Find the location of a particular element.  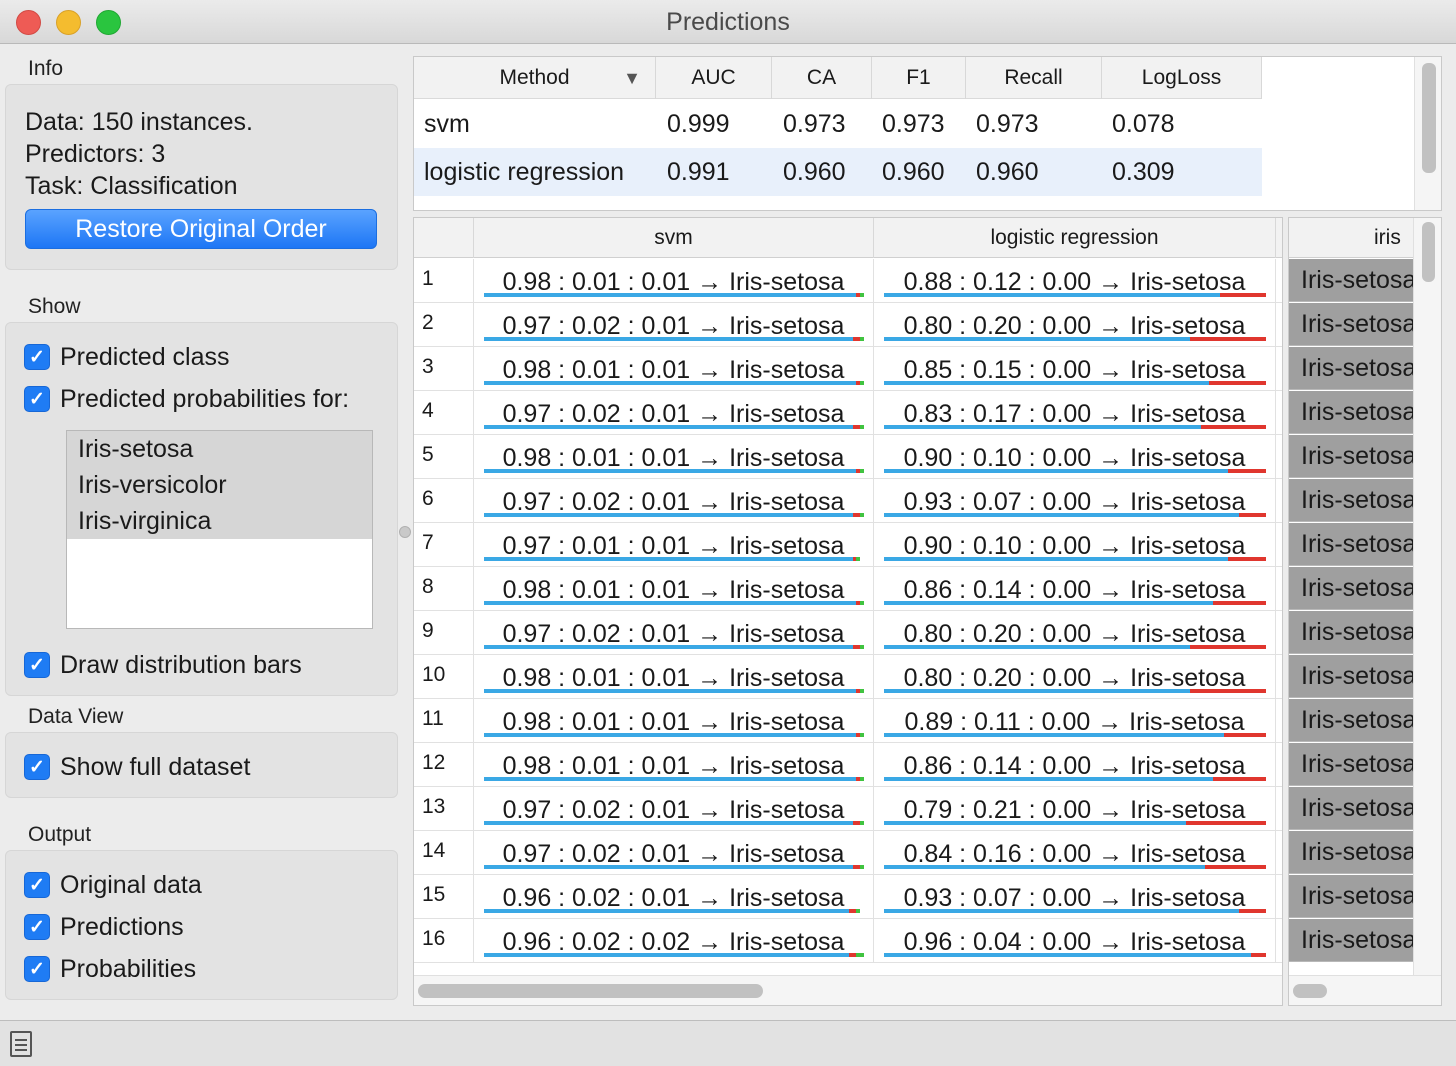

show-full-dataset-label: Show full dataset is located at coordinates (155, 766).